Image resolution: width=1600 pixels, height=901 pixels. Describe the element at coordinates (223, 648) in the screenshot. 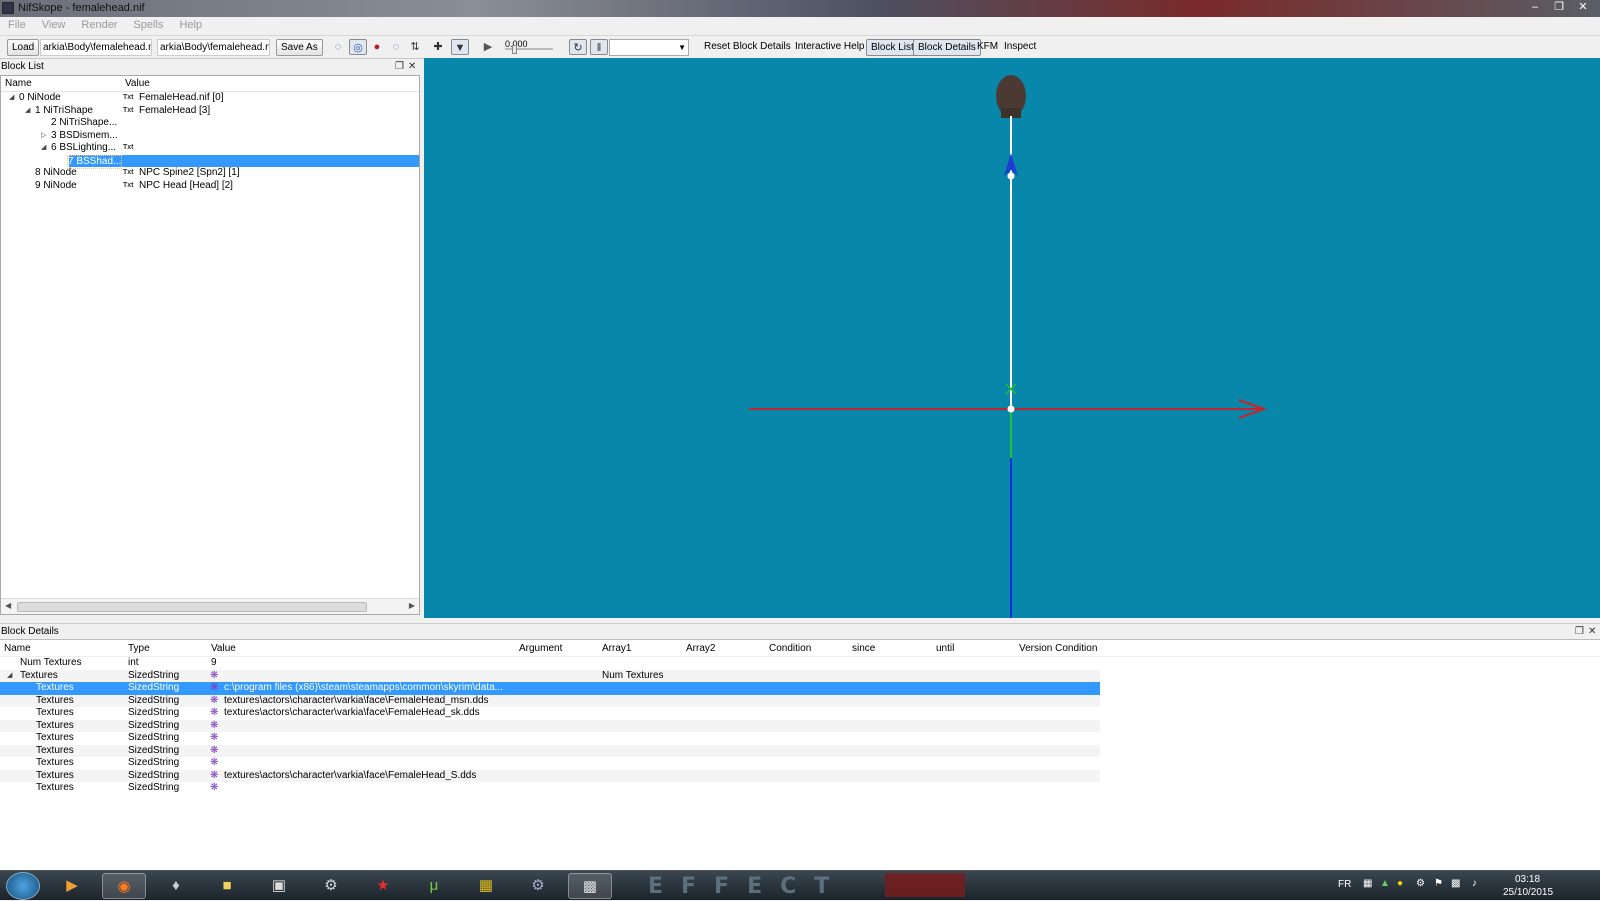

I see `col-value: Value` at that location.